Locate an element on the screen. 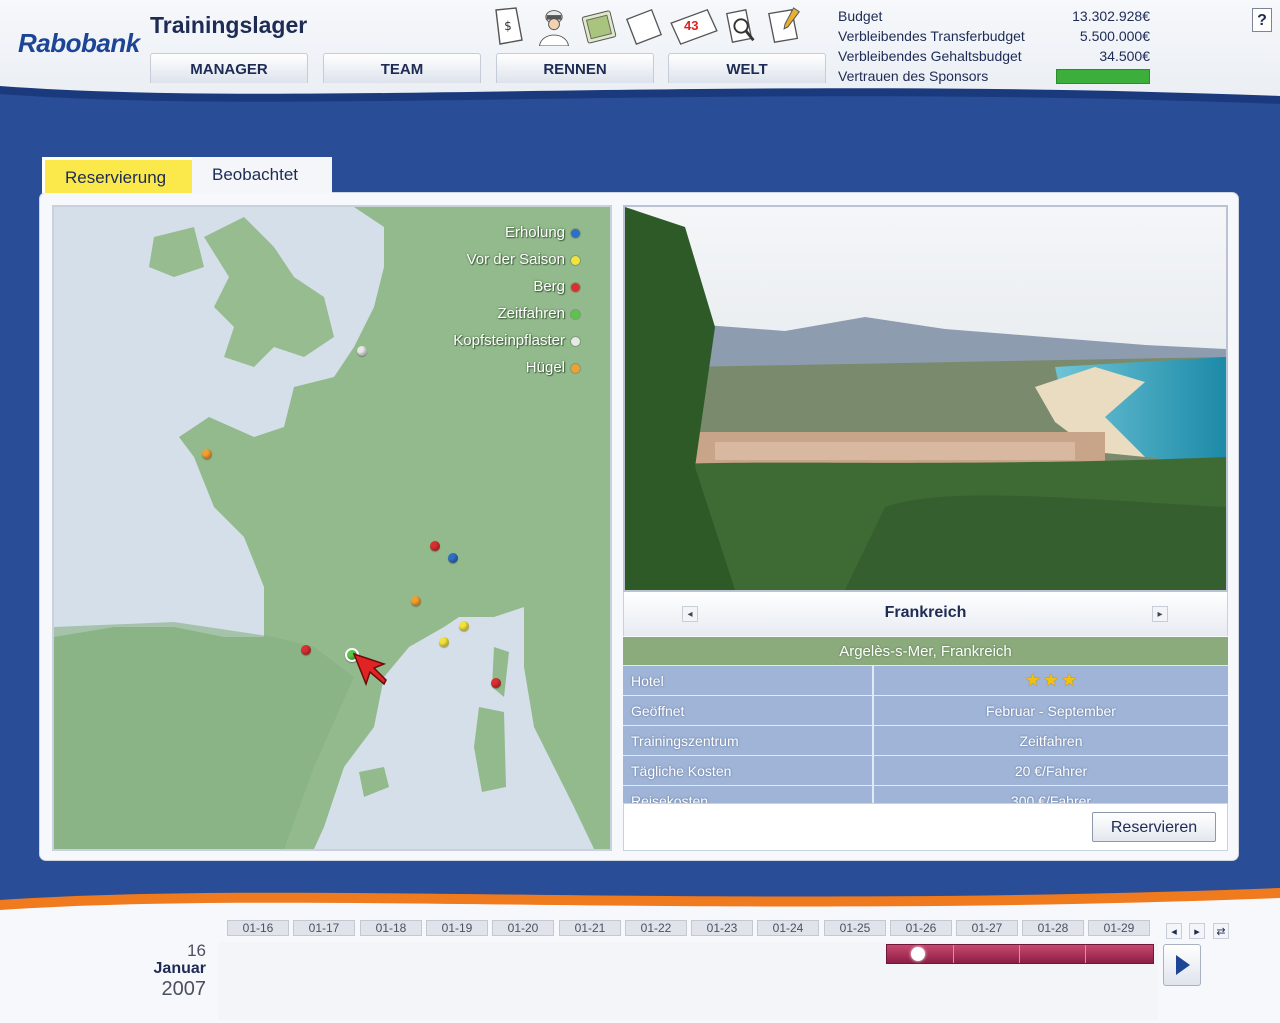 The height and width of the screenshot is (1023, 1280). legend-item-zeitfahren: Zeitfahren is located at coordinates (516, 313).